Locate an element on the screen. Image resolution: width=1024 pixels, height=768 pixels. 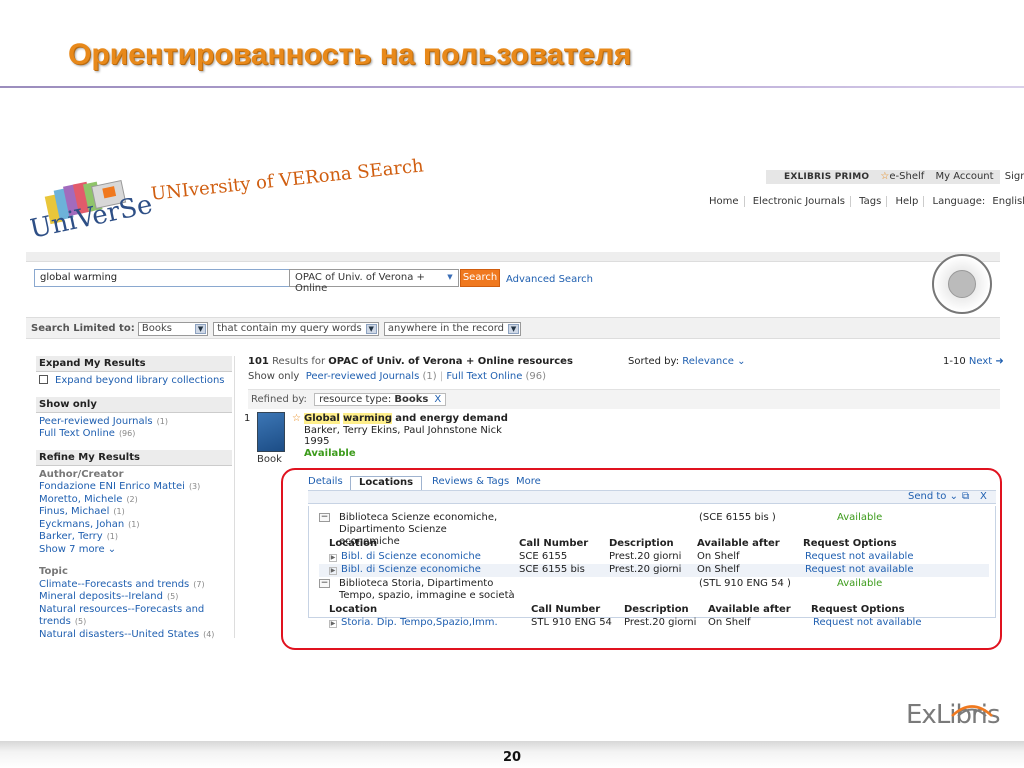
nav-electronic-journals: Electronic Journals is located at coordinates (799, 201).